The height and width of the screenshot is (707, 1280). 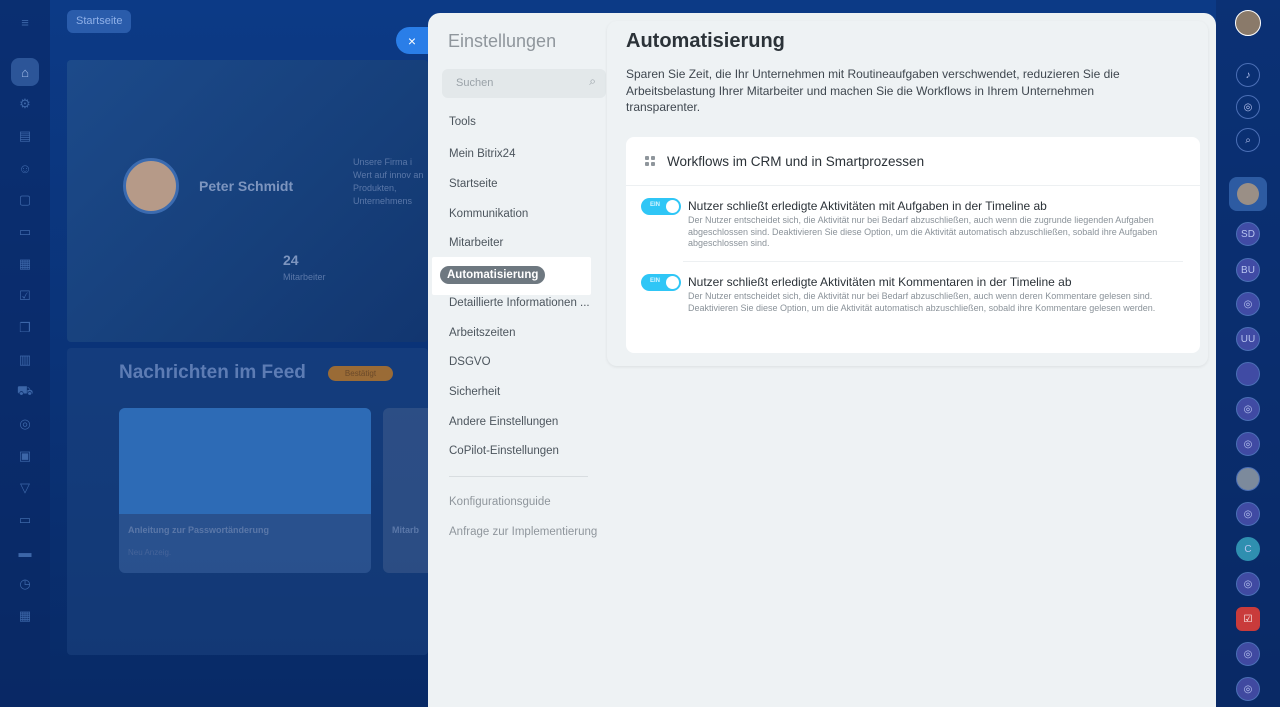 I want to click on feed-icon: ▤, so click(x=25, y=136).